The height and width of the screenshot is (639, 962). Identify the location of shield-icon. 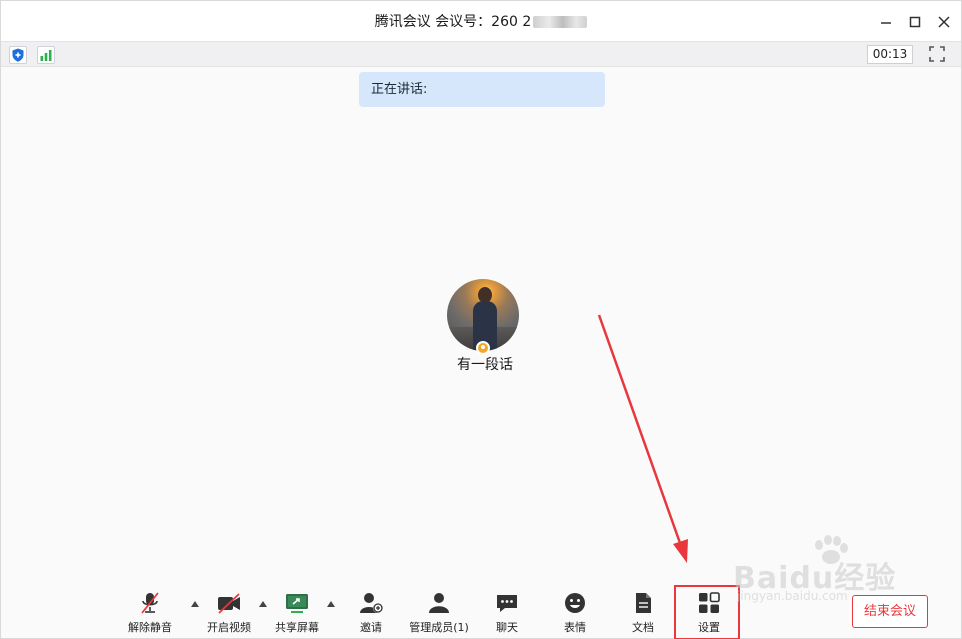
(18, 55).